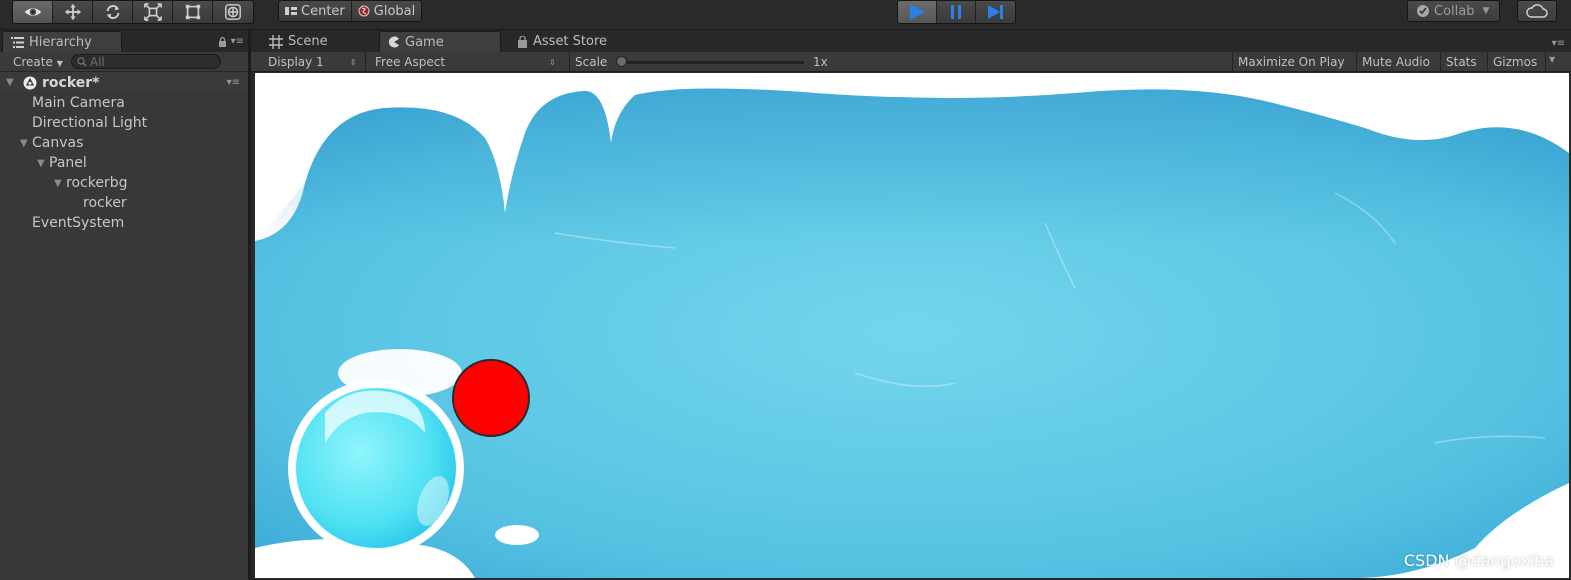 The height and width of the screenshot is (580, 1571). I want to click on collab-label: Collab, so click(1454, 11).